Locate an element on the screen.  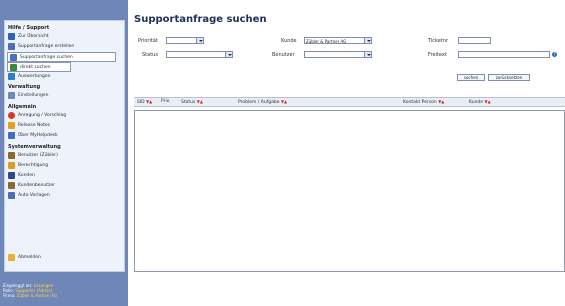
freetext-label: Freitext is located at coordinates (437, 55).